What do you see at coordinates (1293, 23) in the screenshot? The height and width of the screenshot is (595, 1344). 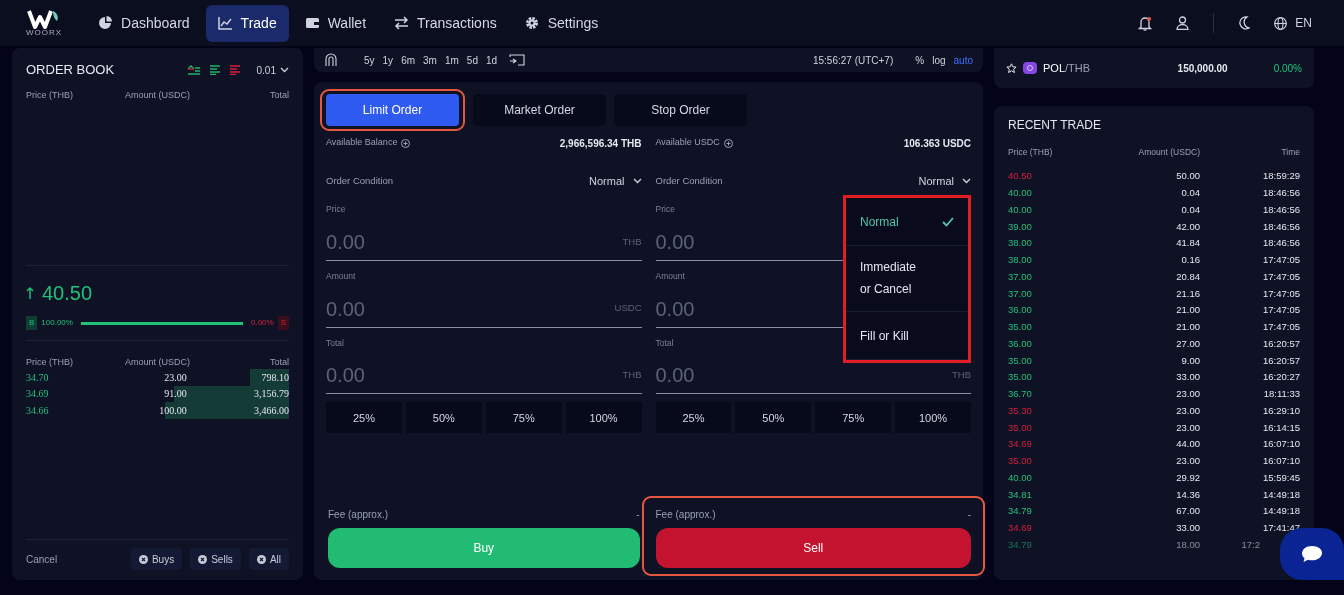 I see `language-selector: EN` at bounding box center [1293, 23].